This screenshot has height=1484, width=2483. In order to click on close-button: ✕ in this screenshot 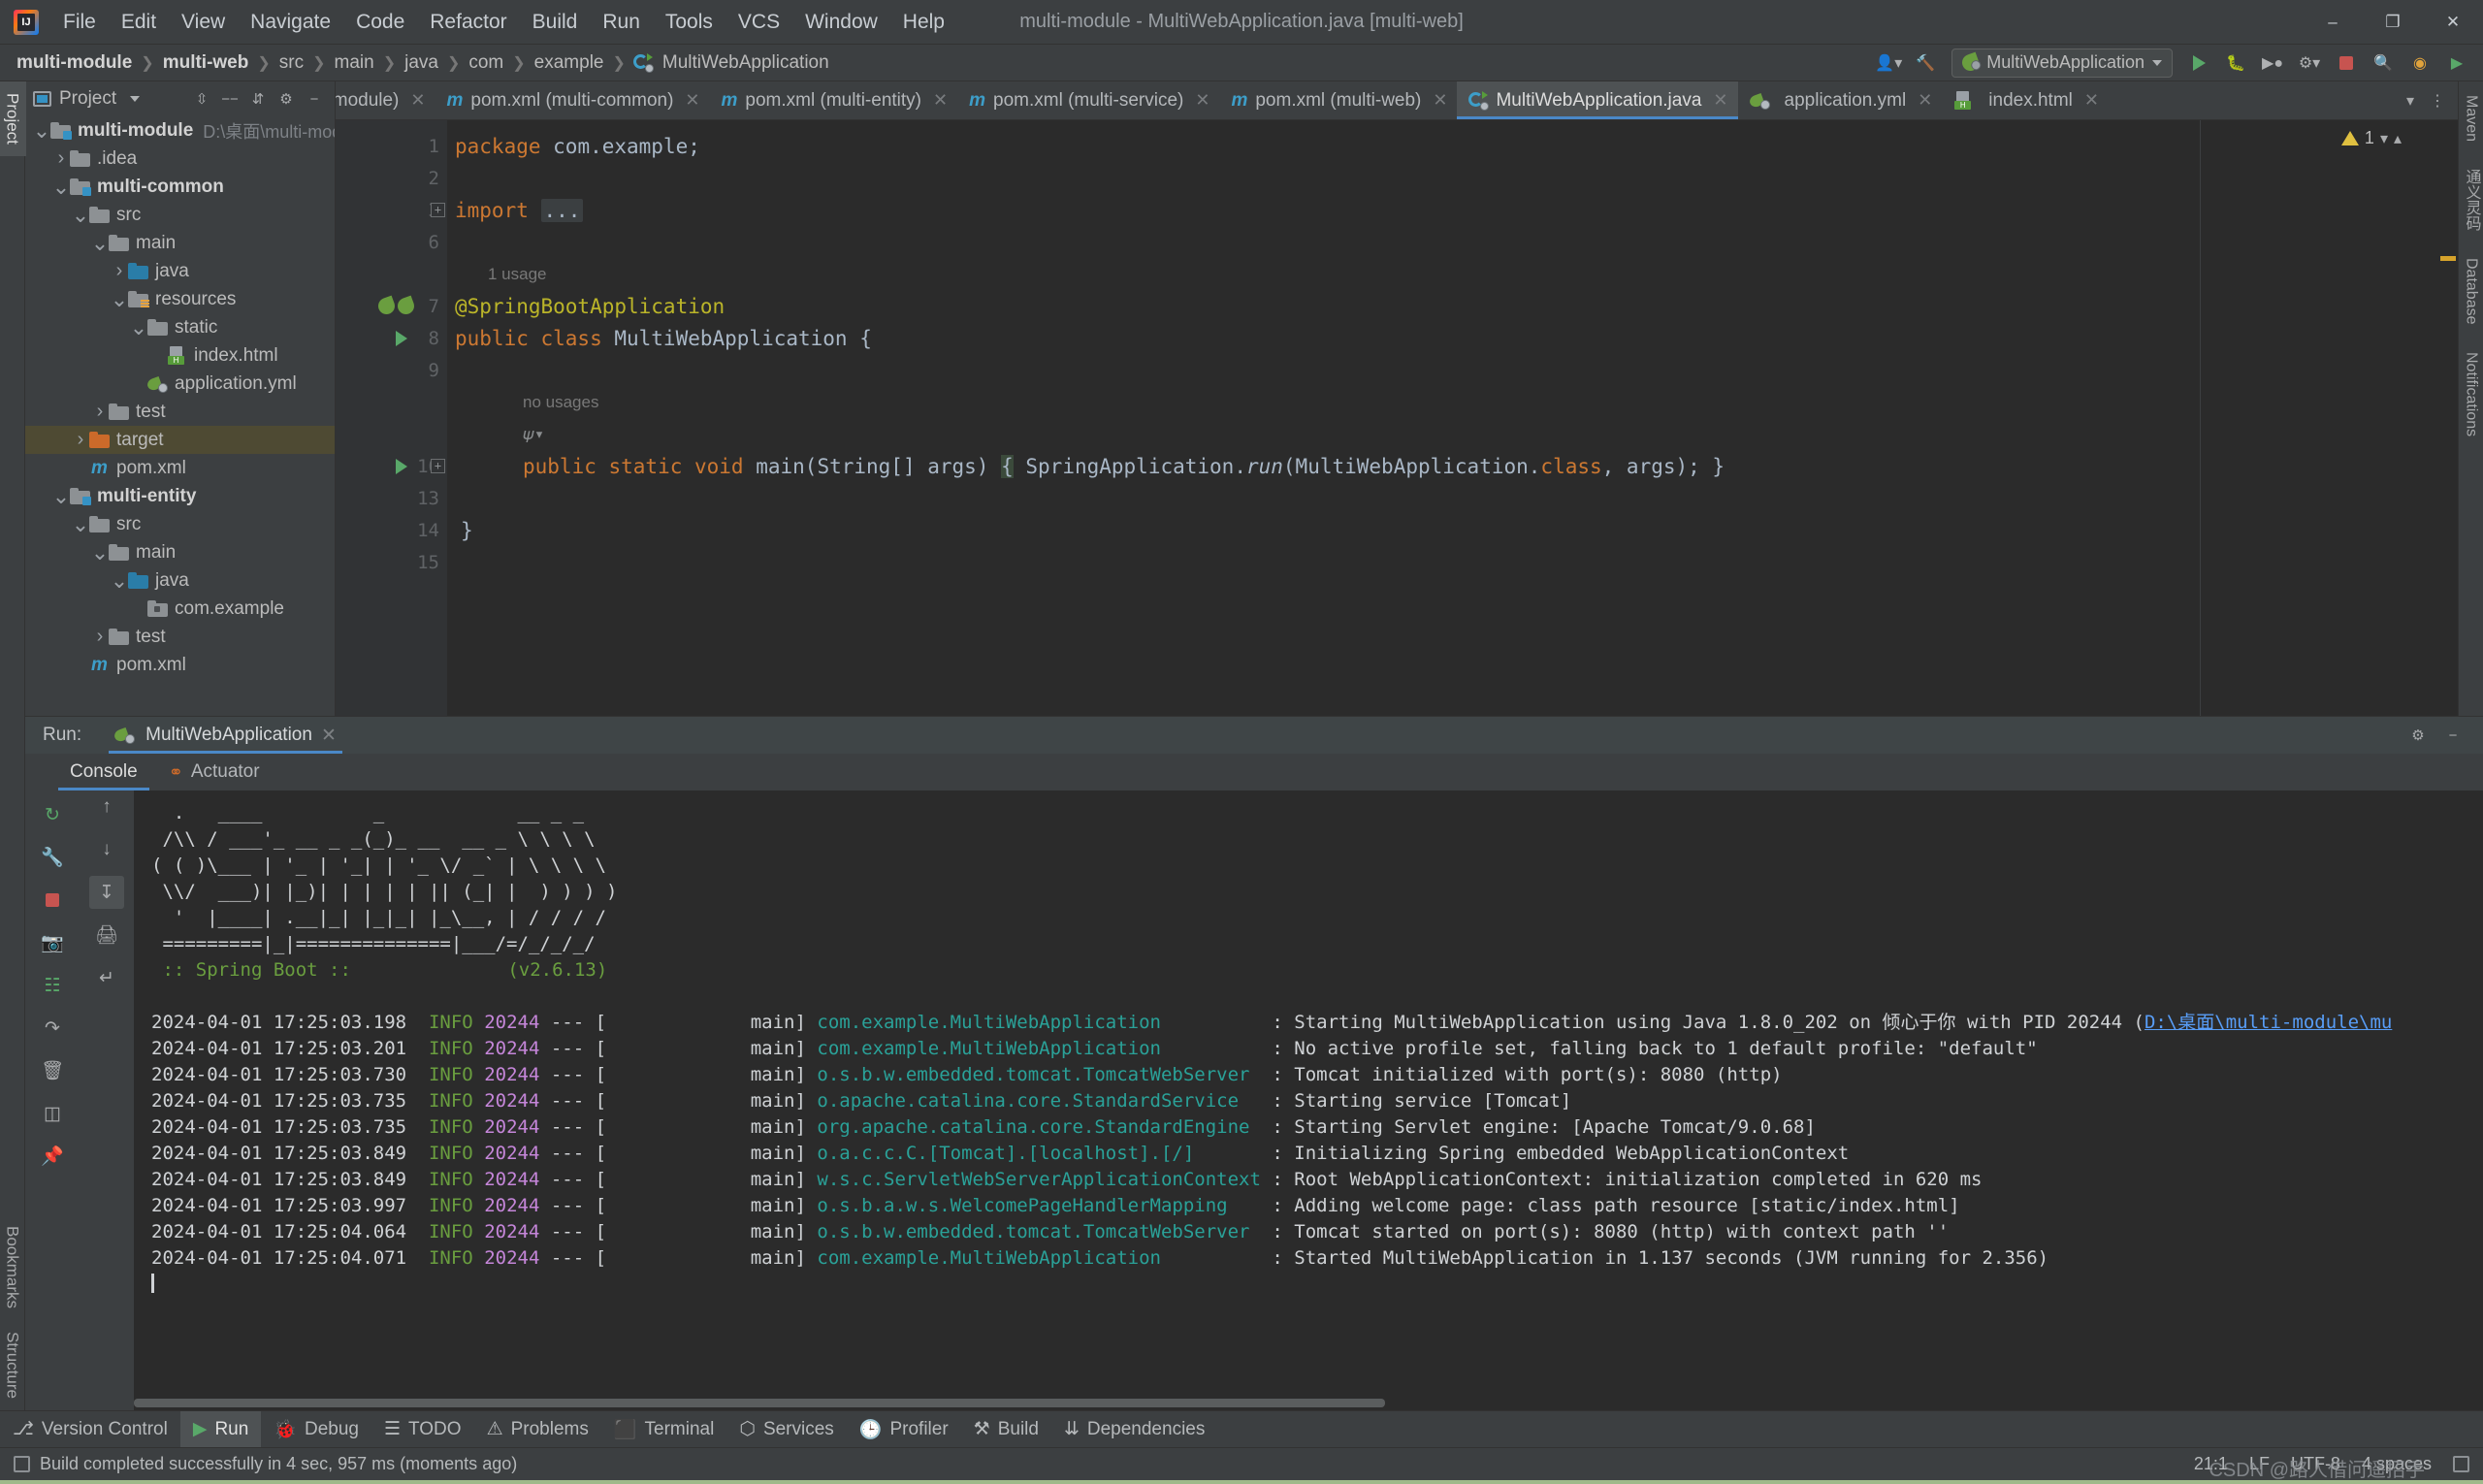, I will do `click(2453, 22)`.